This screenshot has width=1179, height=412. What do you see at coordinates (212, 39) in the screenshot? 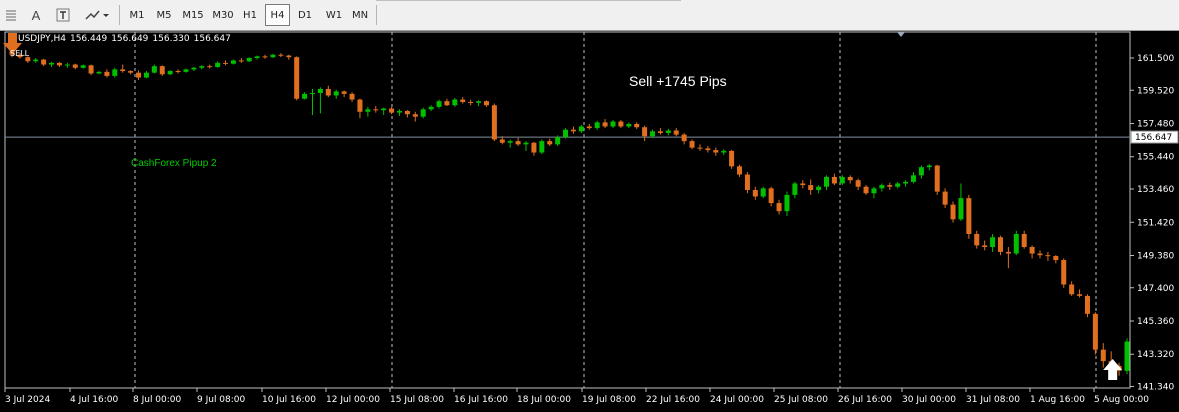
I see `ohlc-close: 156.647` at bounding box center [212, 39].